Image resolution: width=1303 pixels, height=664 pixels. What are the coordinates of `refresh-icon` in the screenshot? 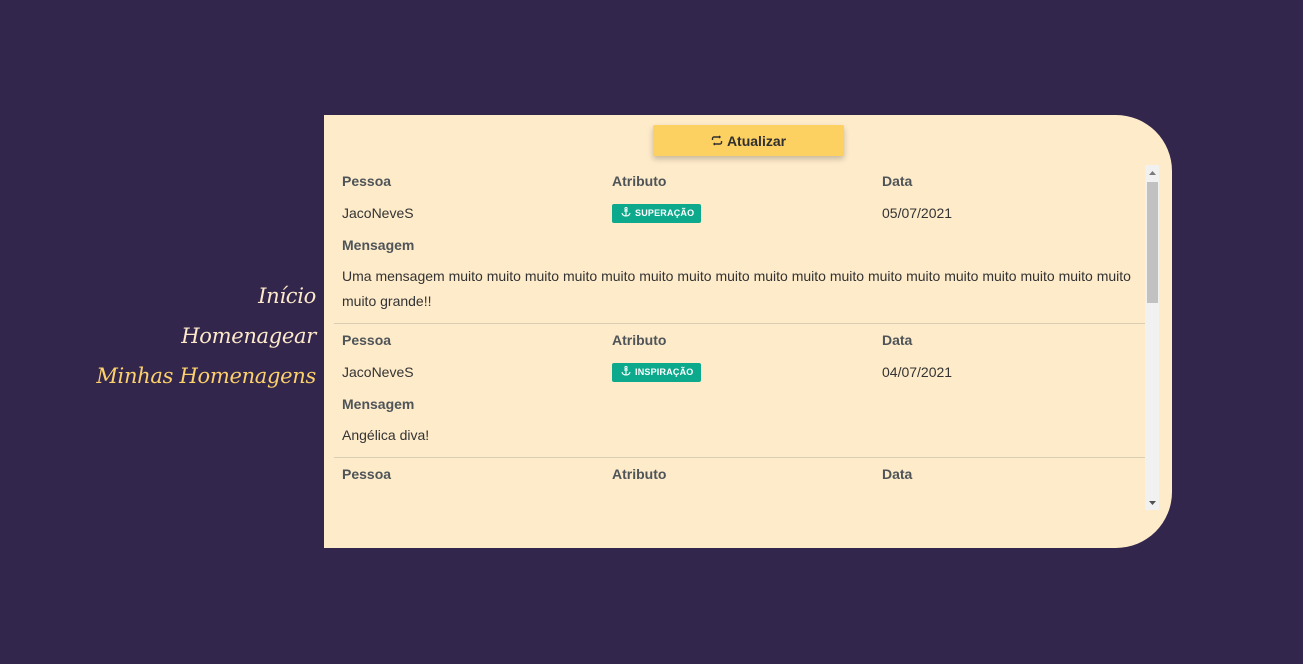 It's located at (717, 140).